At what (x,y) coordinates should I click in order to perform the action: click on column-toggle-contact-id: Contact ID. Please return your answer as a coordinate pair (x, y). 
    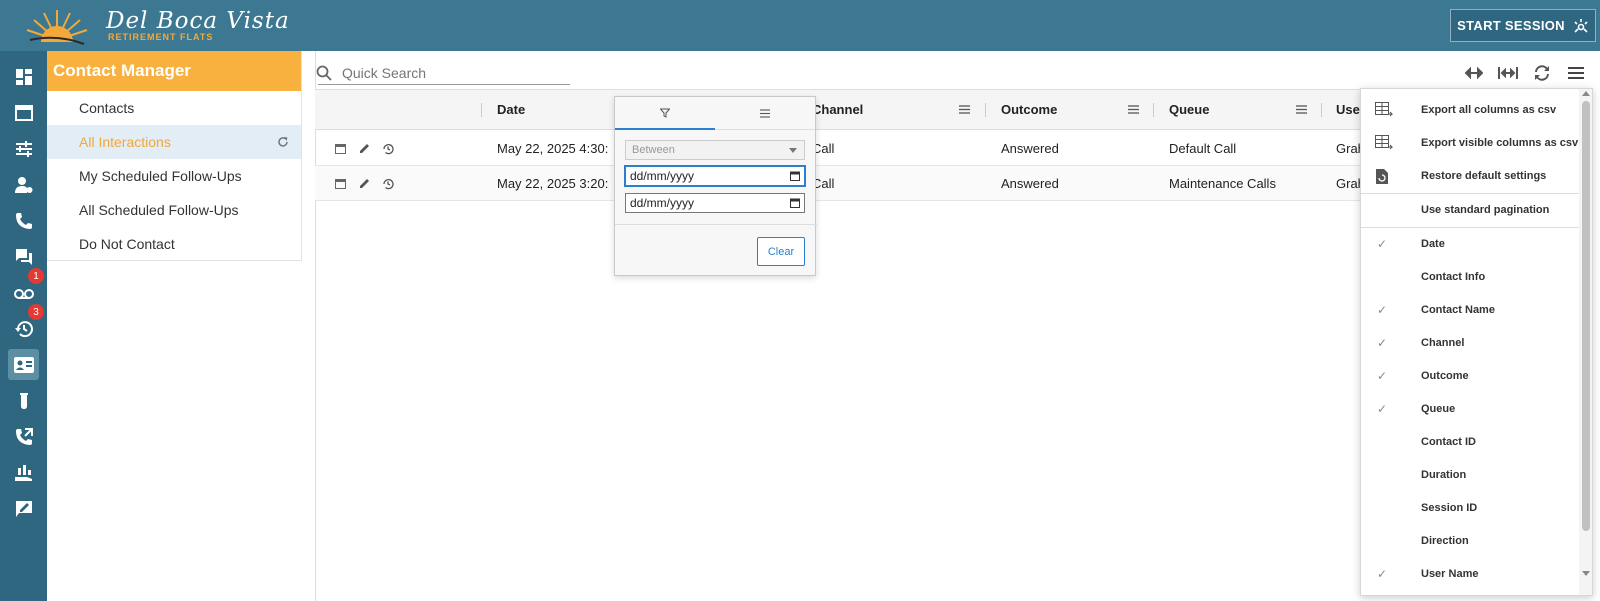
    Looking at the image, I should click on (1470, 442).